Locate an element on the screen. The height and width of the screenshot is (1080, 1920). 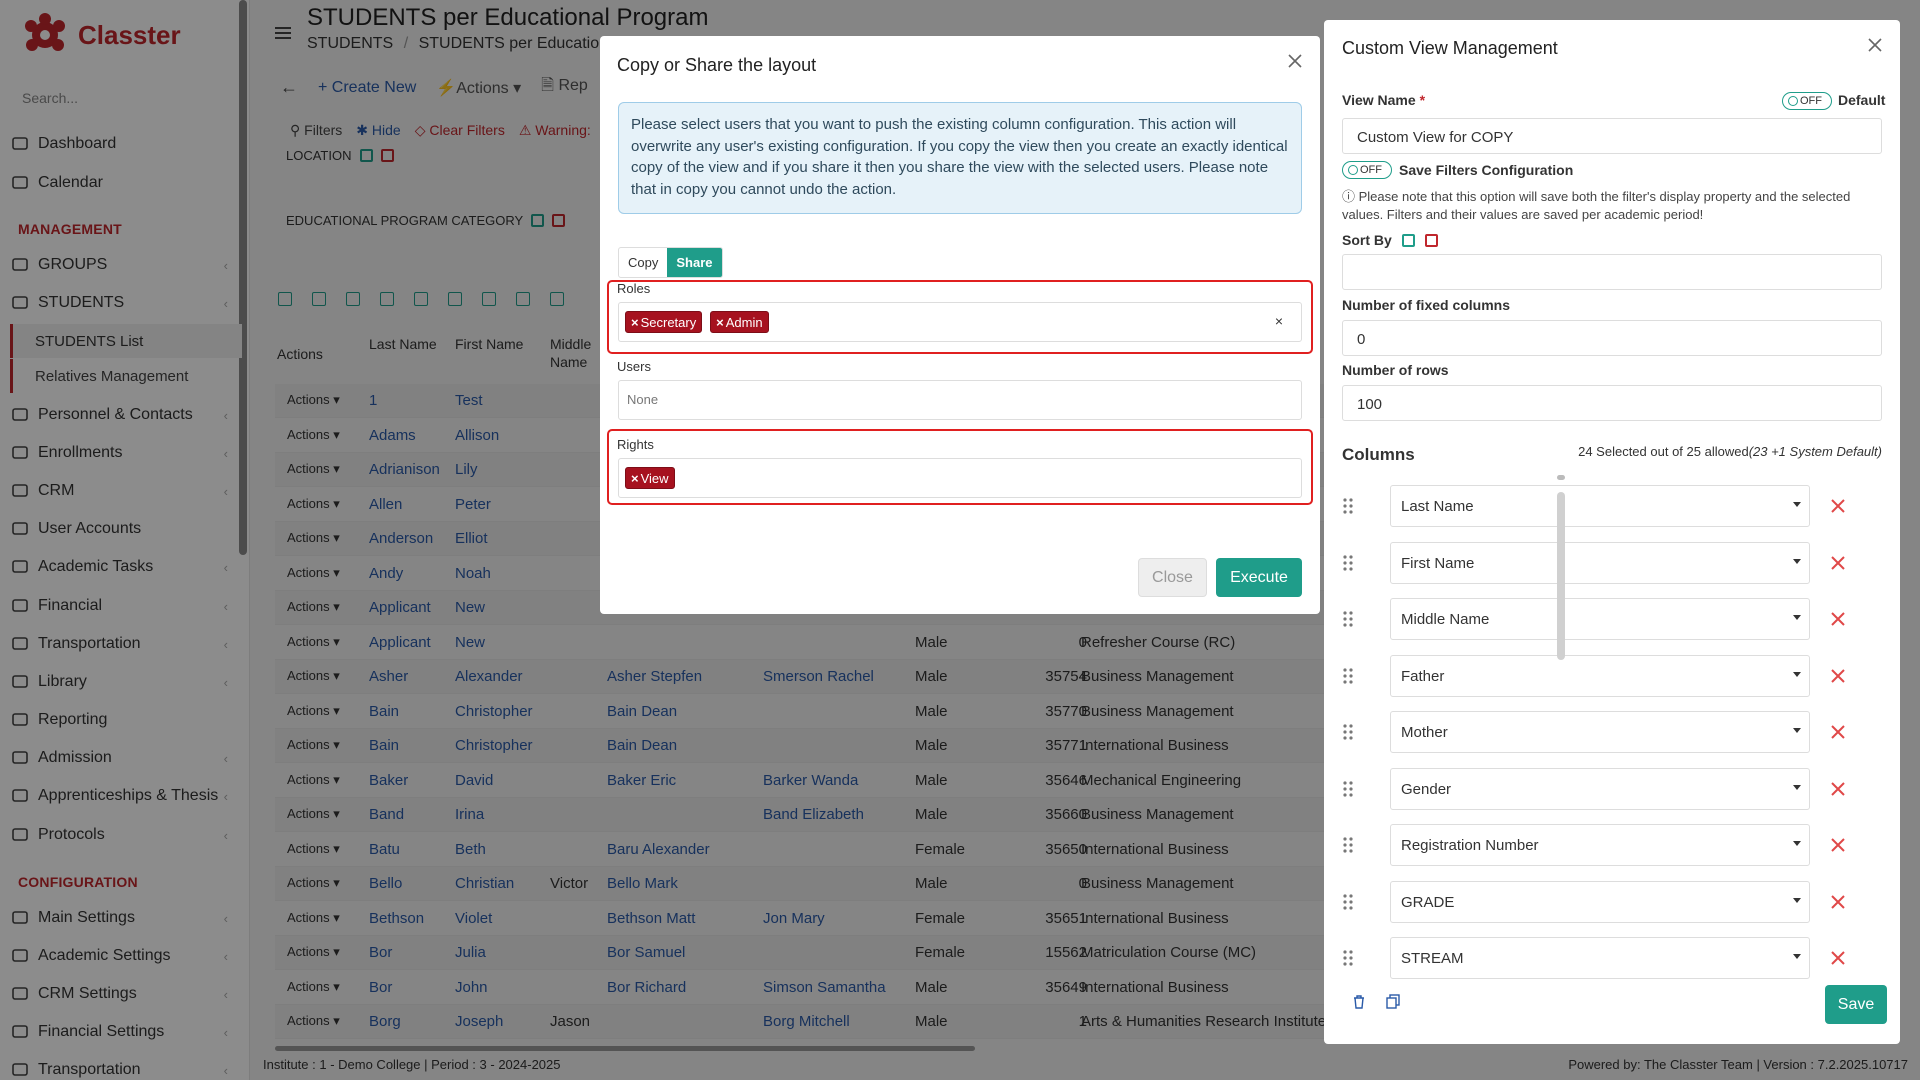
required-mark: * is located at coordinates (1422, 100).